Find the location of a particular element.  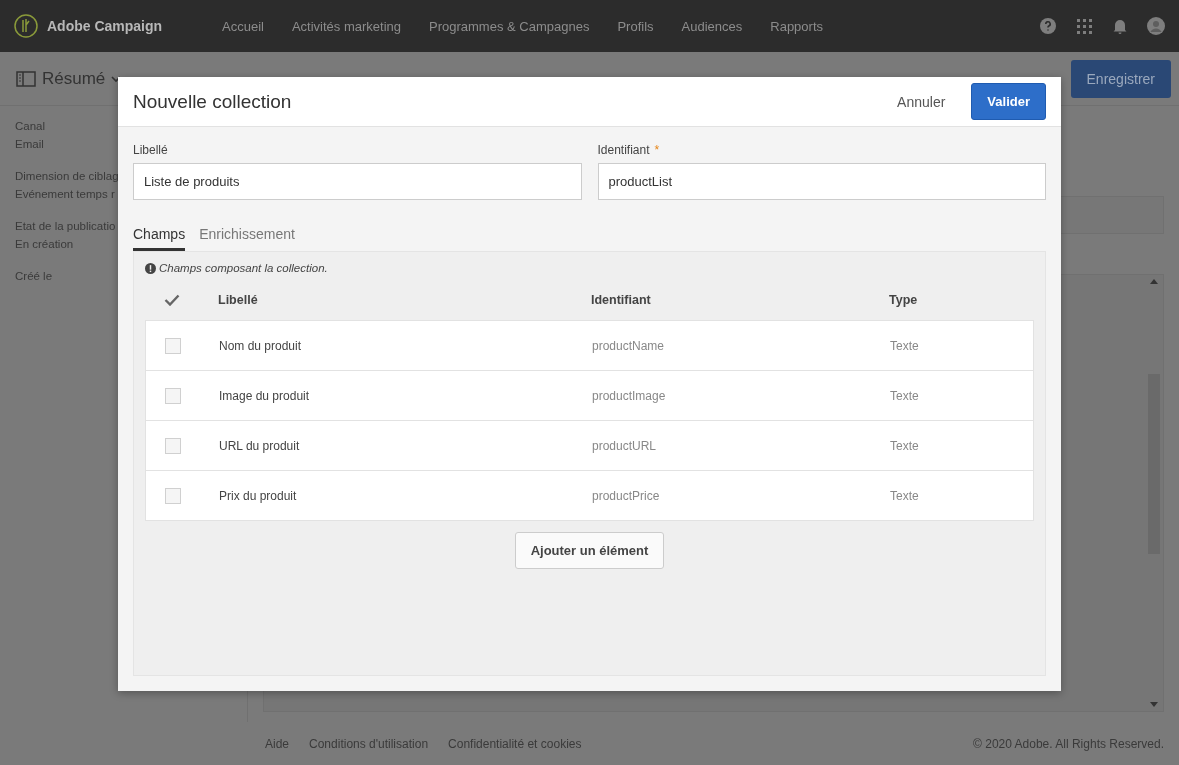

apps-grid-icon is located at coordinates (1084, 26).